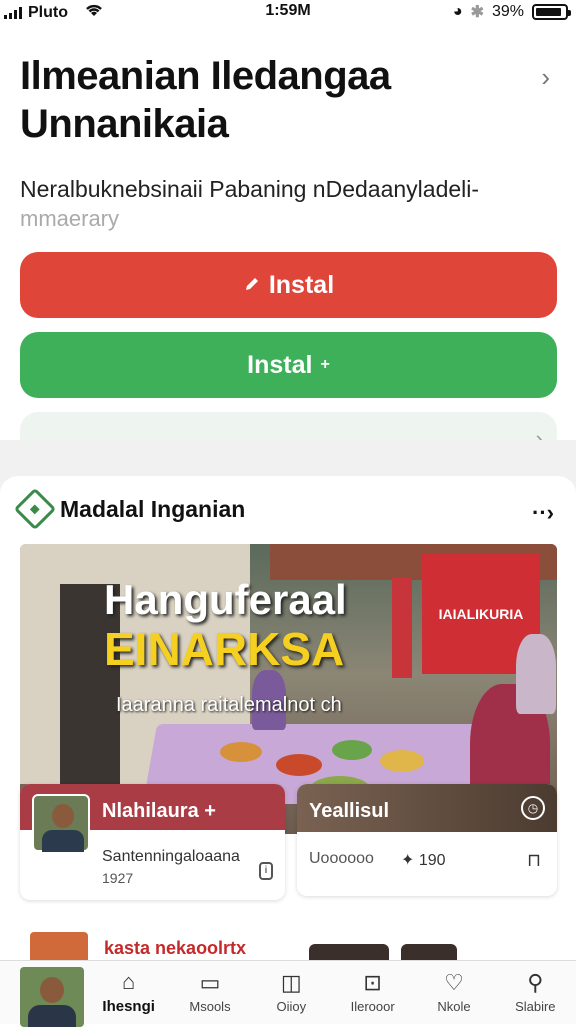  I want to click on card-meta: Uoooooo, so click(341, 858).